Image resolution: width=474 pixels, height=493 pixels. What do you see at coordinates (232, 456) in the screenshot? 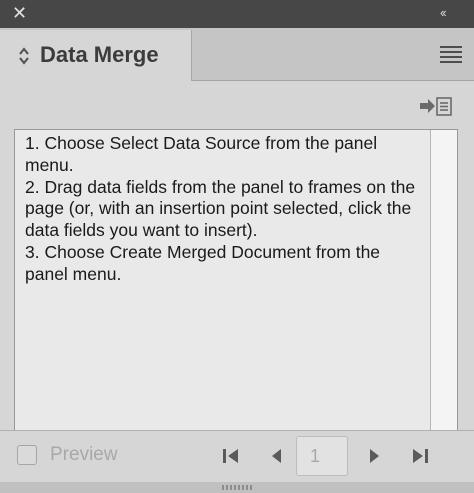
I see `first-record-icon` at bounding box center [232, 456].